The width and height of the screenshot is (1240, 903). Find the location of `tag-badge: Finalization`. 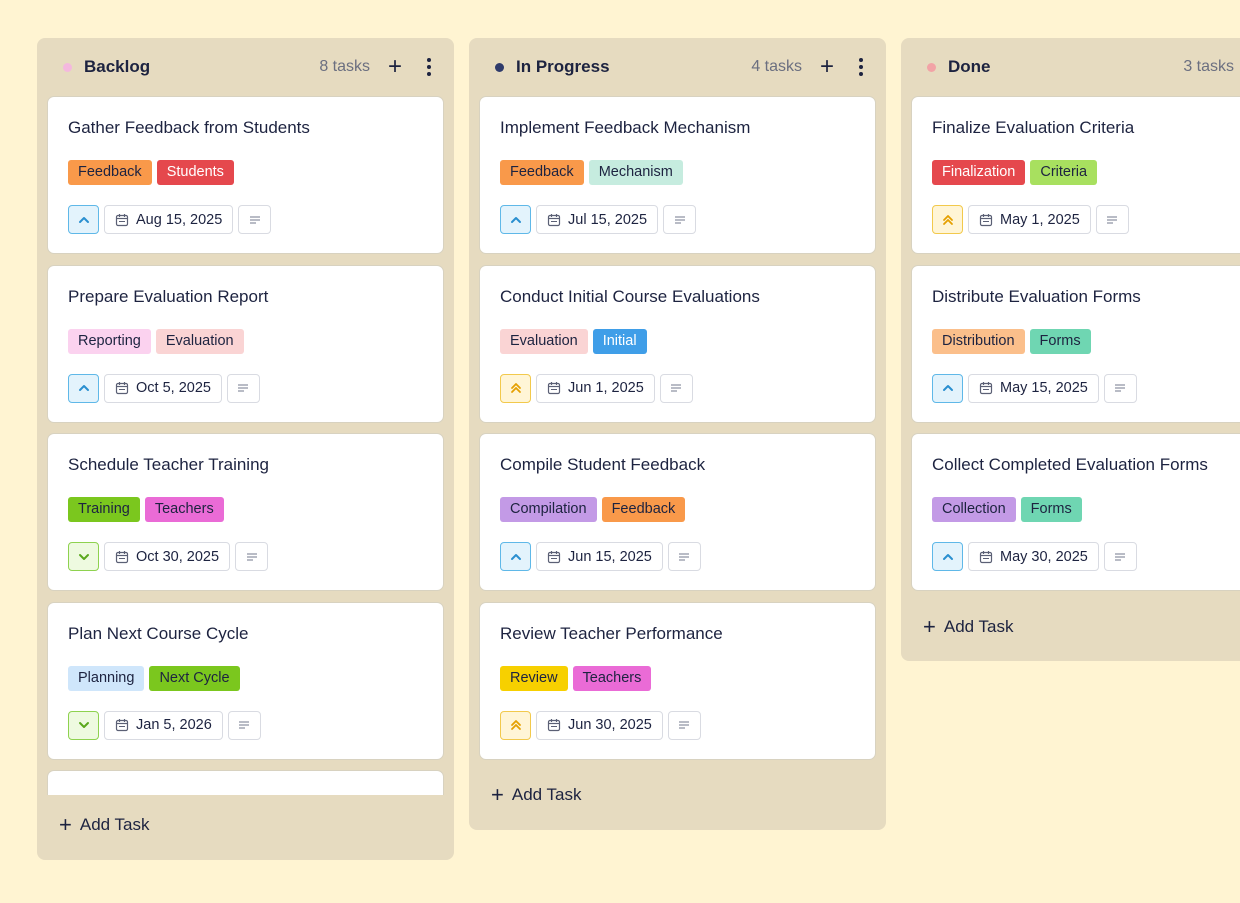

tag-badge: Finalization is located at coordinates (979, 172).